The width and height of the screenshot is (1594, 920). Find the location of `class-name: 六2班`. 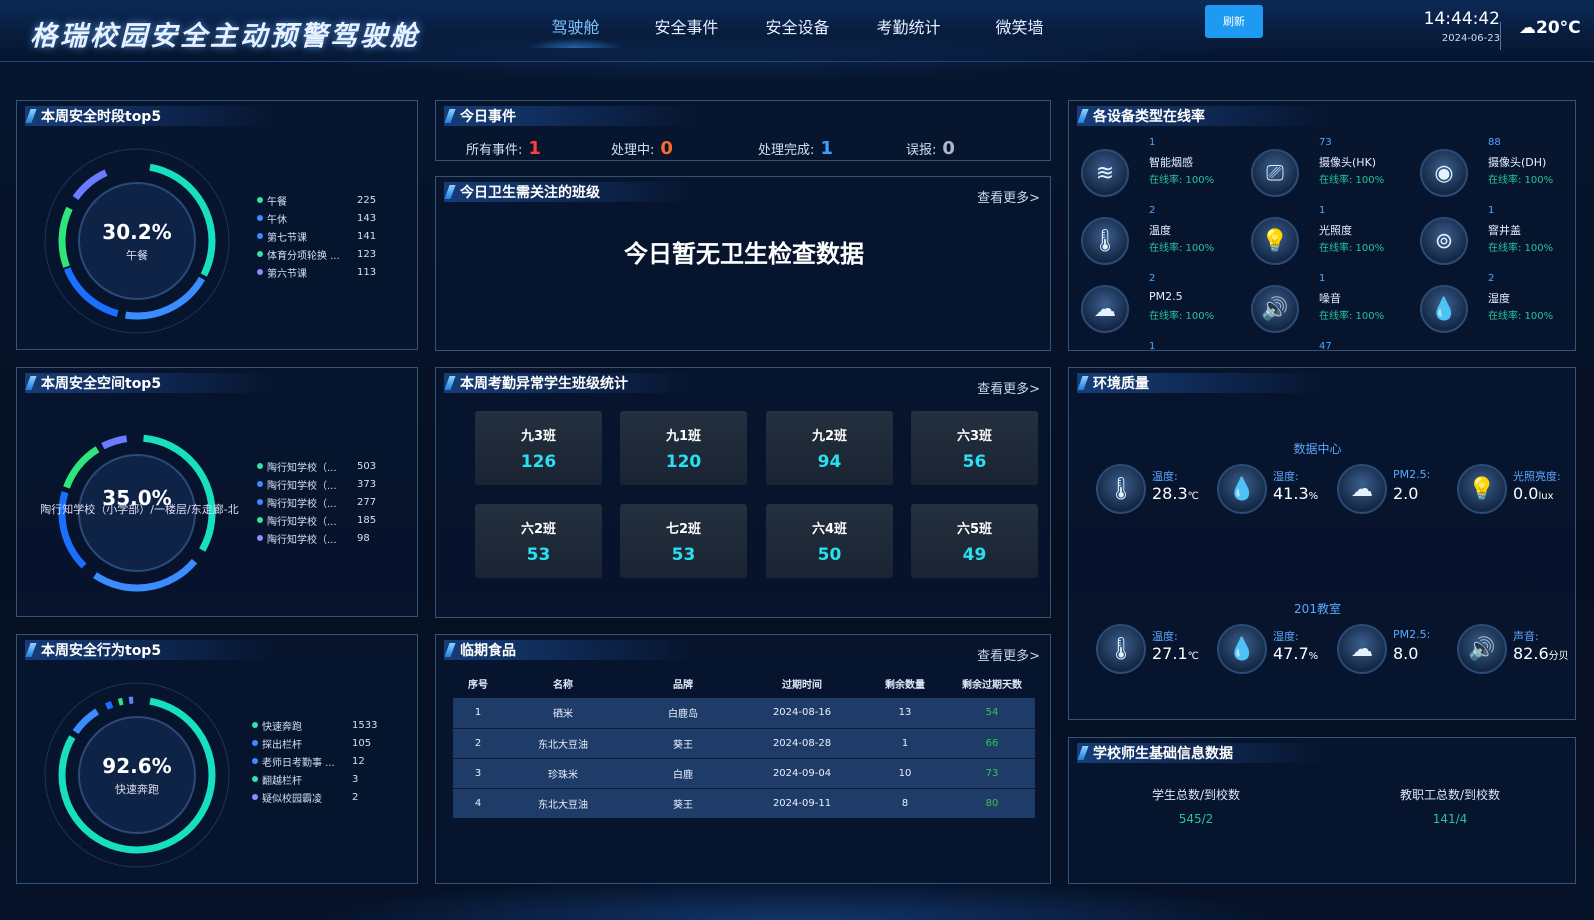

class-name: 六2班 is located at coordinates (538, 529).